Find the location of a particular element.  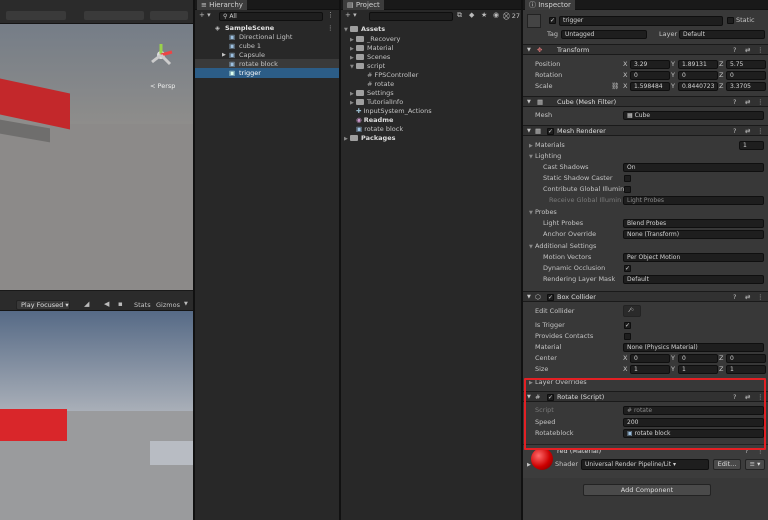

folder-packages: ▶ Packages is located at coordinates (431, 138).